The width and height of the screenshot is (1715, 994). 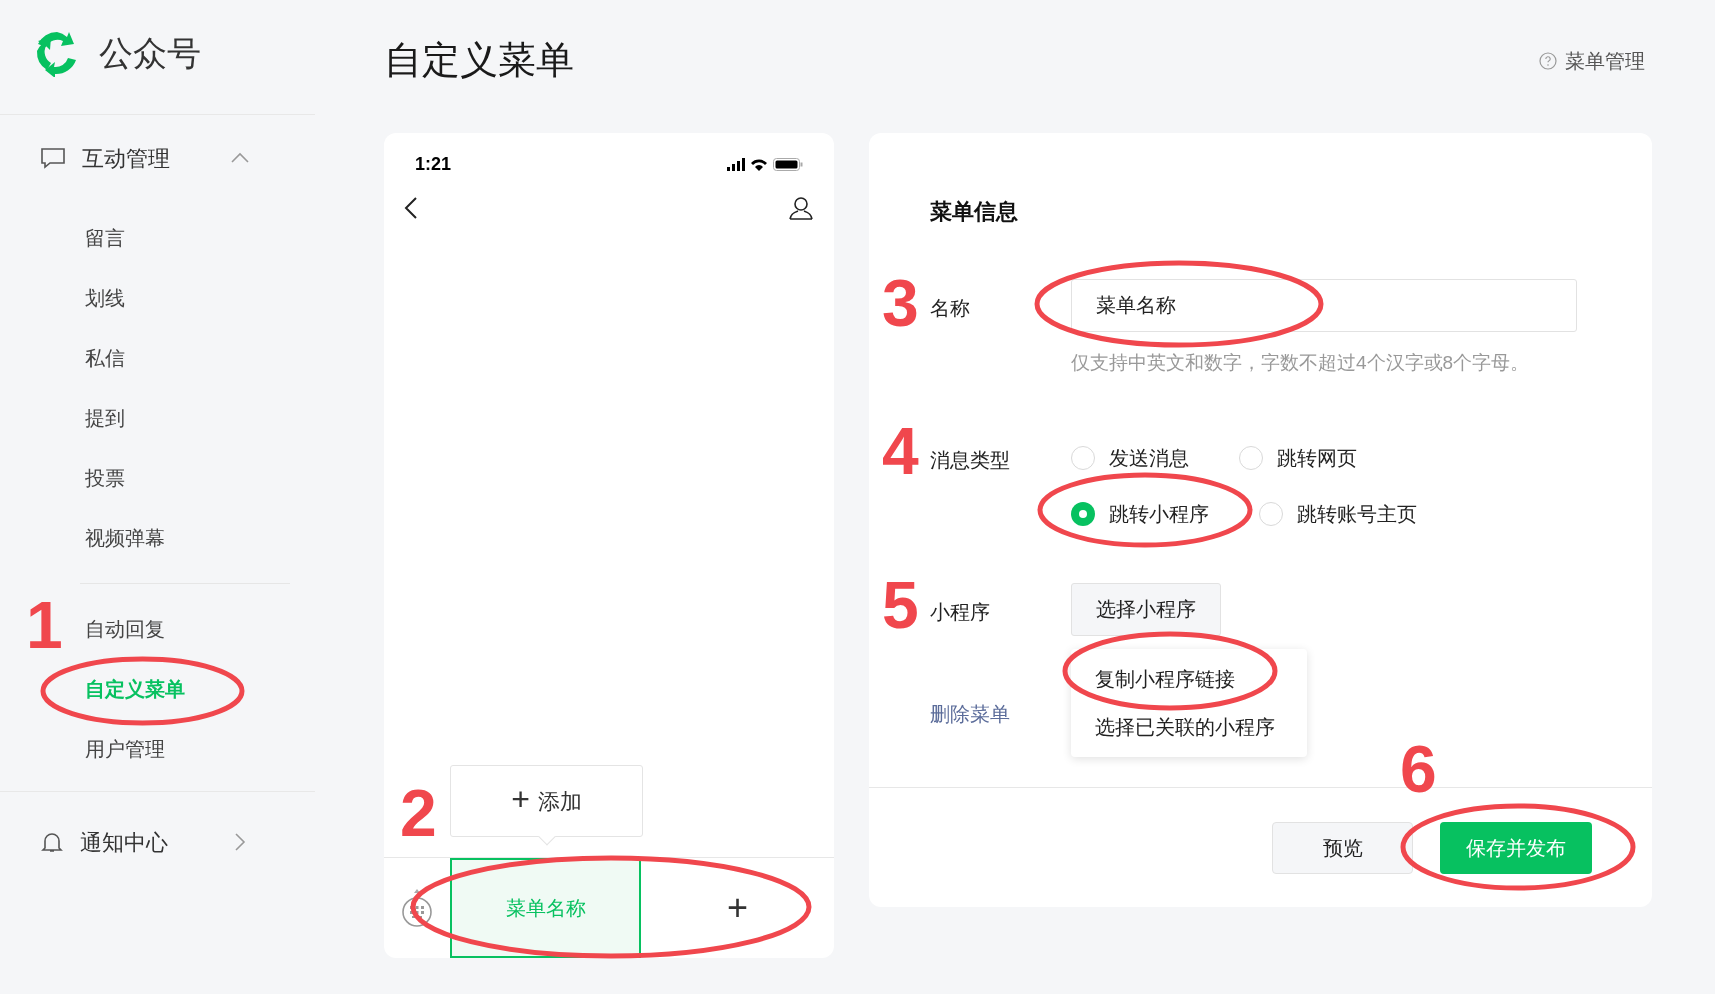 What do you see at coordinates (1324, 305) in the screenshot?
I see `name-input-field: 菜单名称` at bounding box center [1324, 305].